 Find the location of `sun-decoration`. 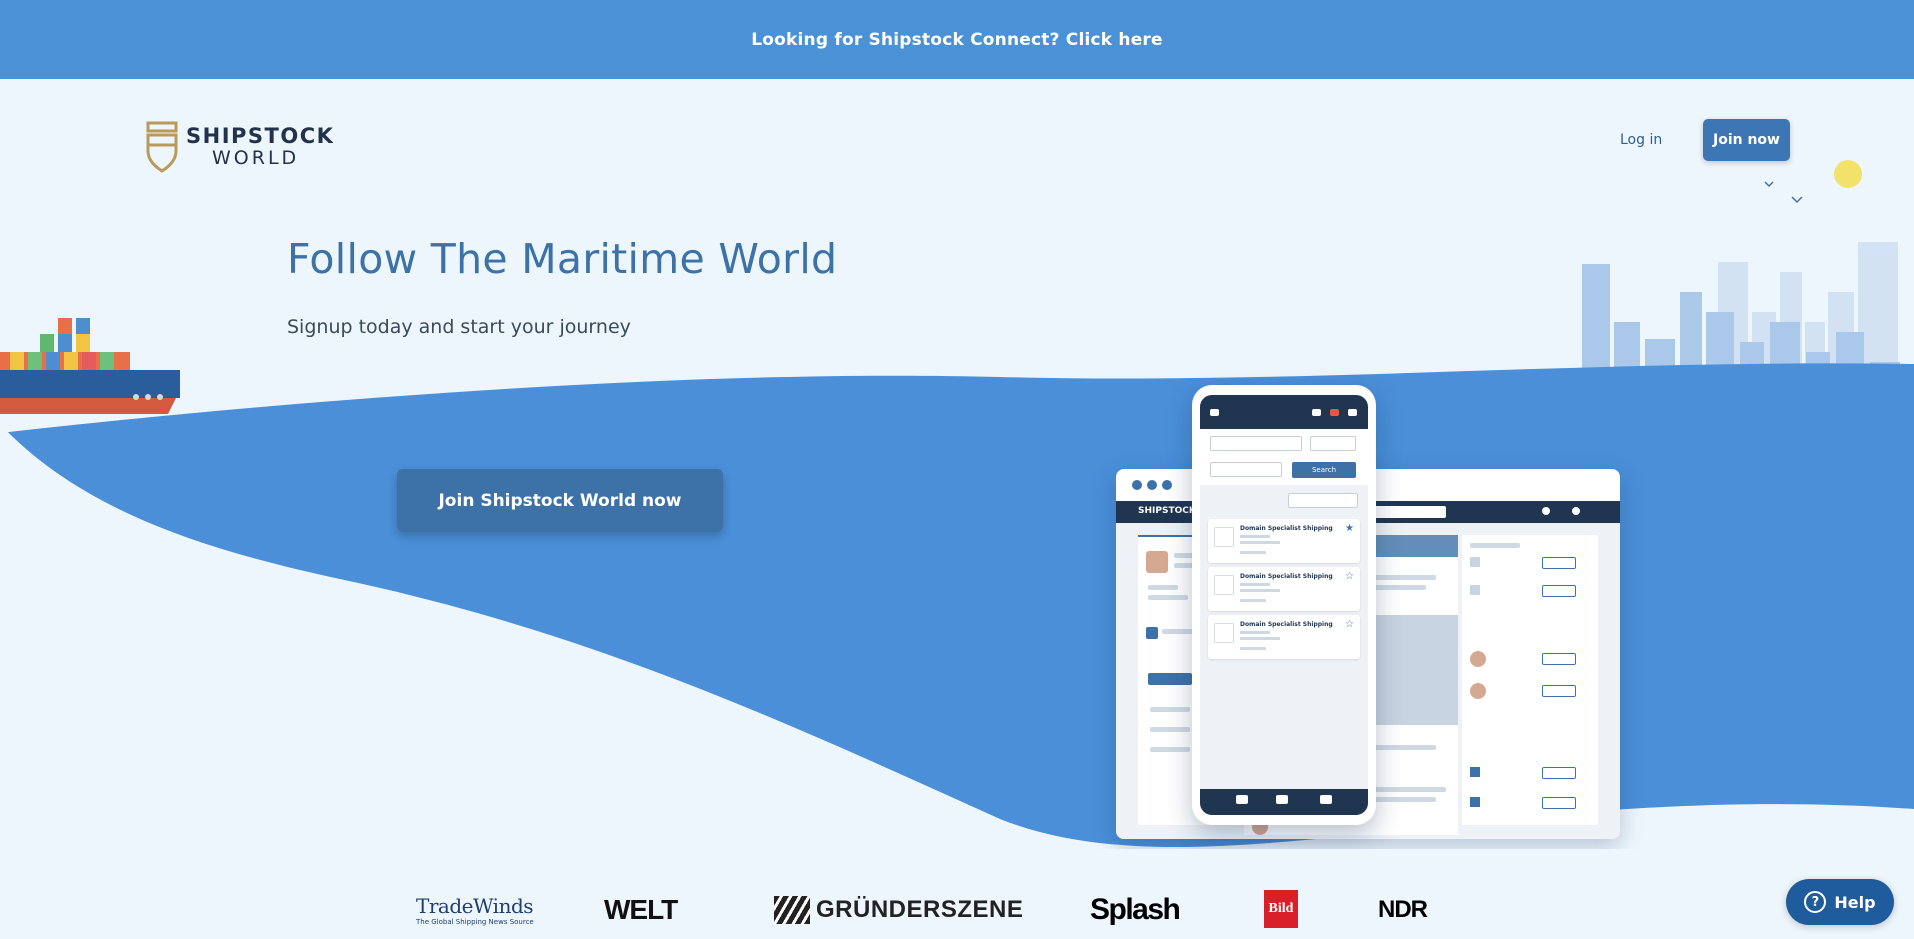

sun-decoration is located at coordinates (1848, 174).